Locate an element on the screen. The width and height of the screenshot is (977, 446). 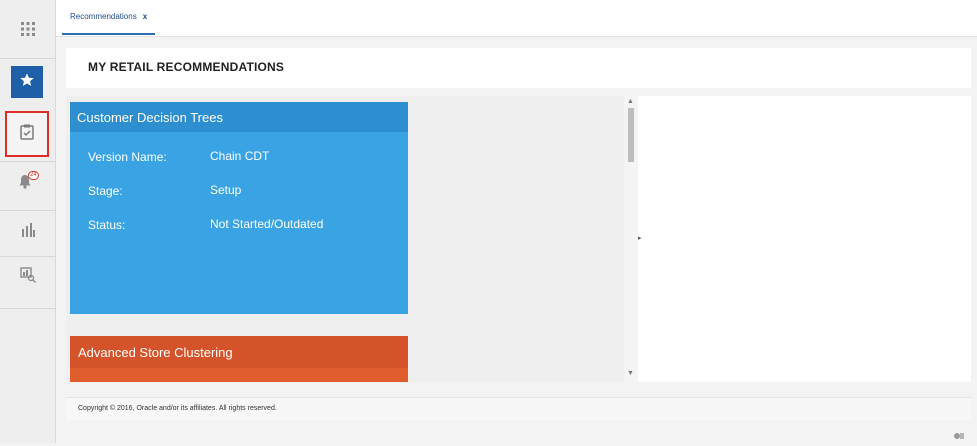
card-title: Advanced Store Clustering is located at coordinates (239, 352).